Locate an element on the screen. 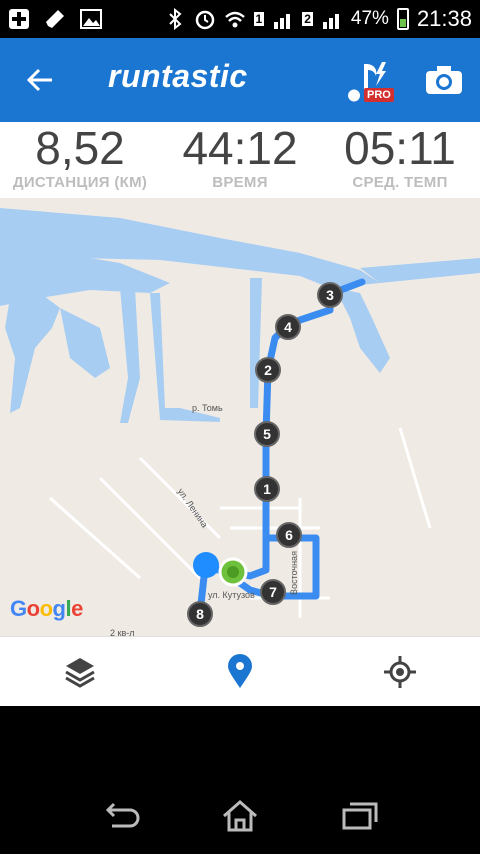 This screenshot has height=854, width=480. km-marker-4-label: 4 is located at coordinates (288, 327).